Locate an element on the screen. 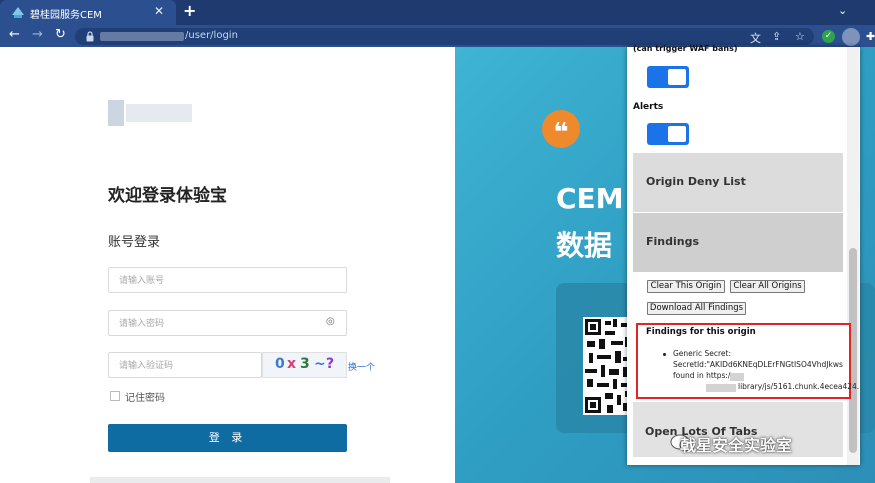 The width and height of the screenshot is (875, 483). account-login-tab: 账号登录 is located at coordinates (134, 240).